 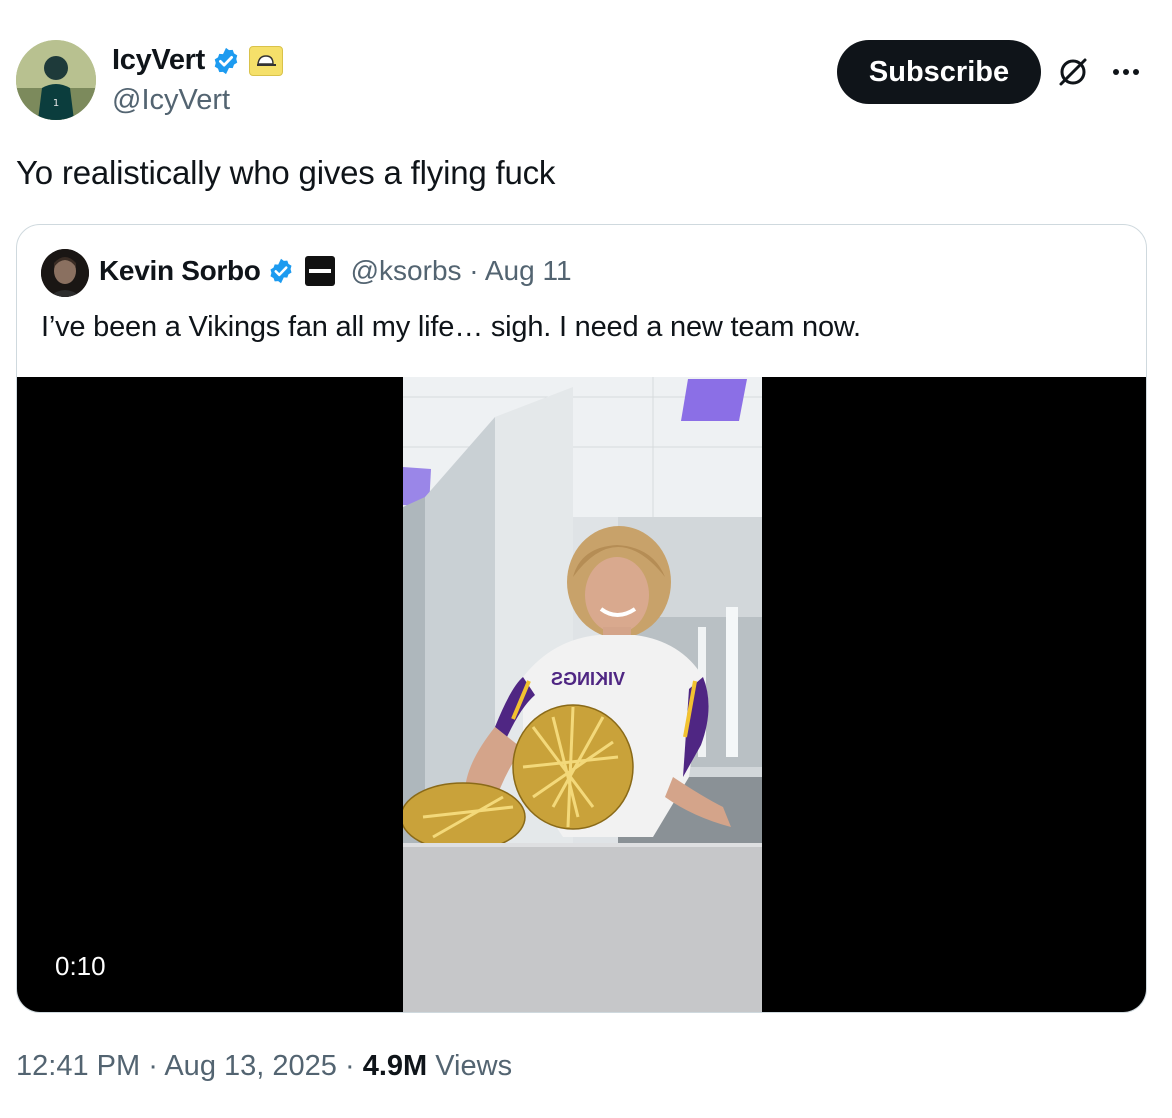 What do you see at coordinates (286, 172) in the screenshot?
I see `tweet-text: Yo realistically who gives a flying fuck` at bounding box center [286, 172].